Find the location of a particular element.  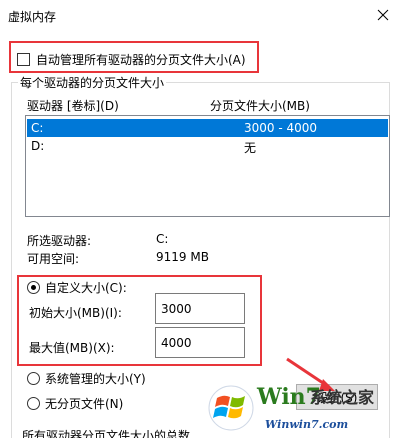

windows-logo-icon is located at coordinates (231, 408).